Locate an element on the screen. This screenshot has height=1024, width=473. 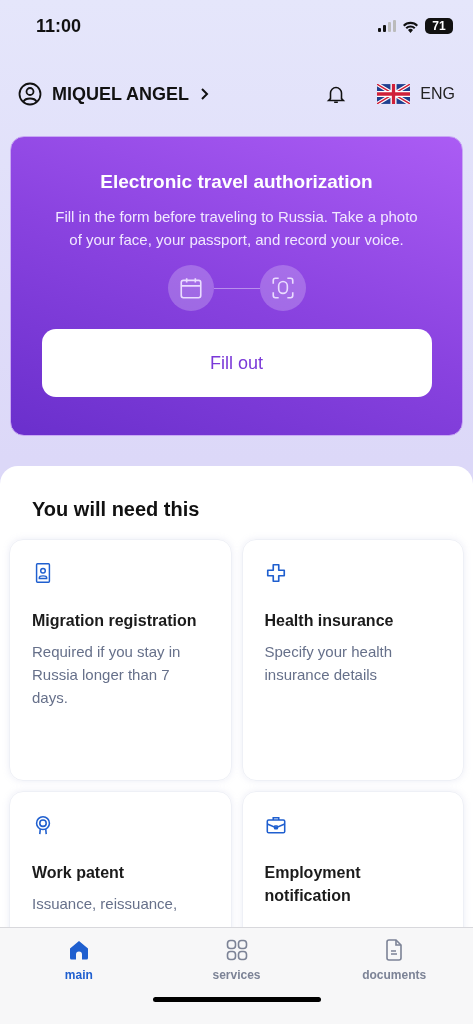
tab-bar-item: main is located at coordinates (79, 955).